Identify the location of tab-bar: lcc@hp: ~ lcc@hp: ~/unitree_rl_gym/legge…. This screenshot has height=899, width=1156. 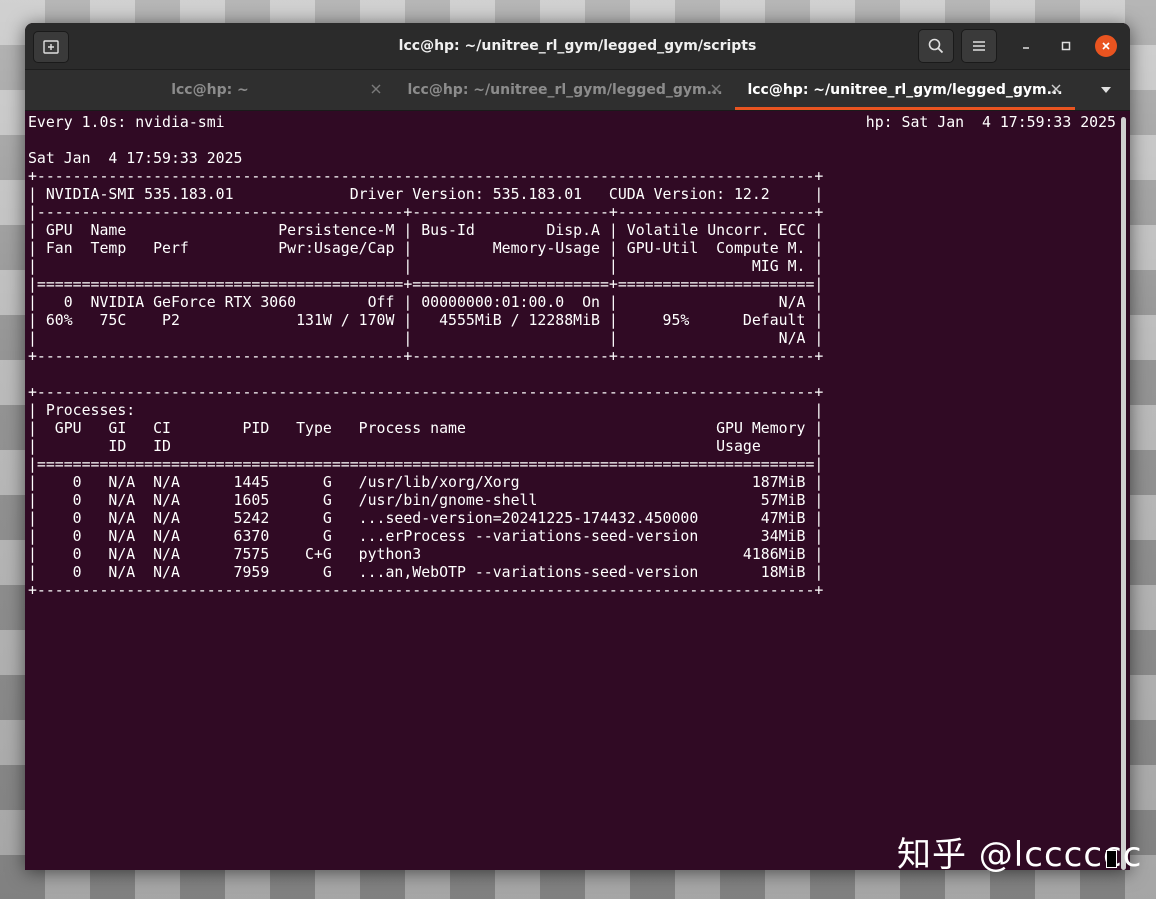
(577, 90).